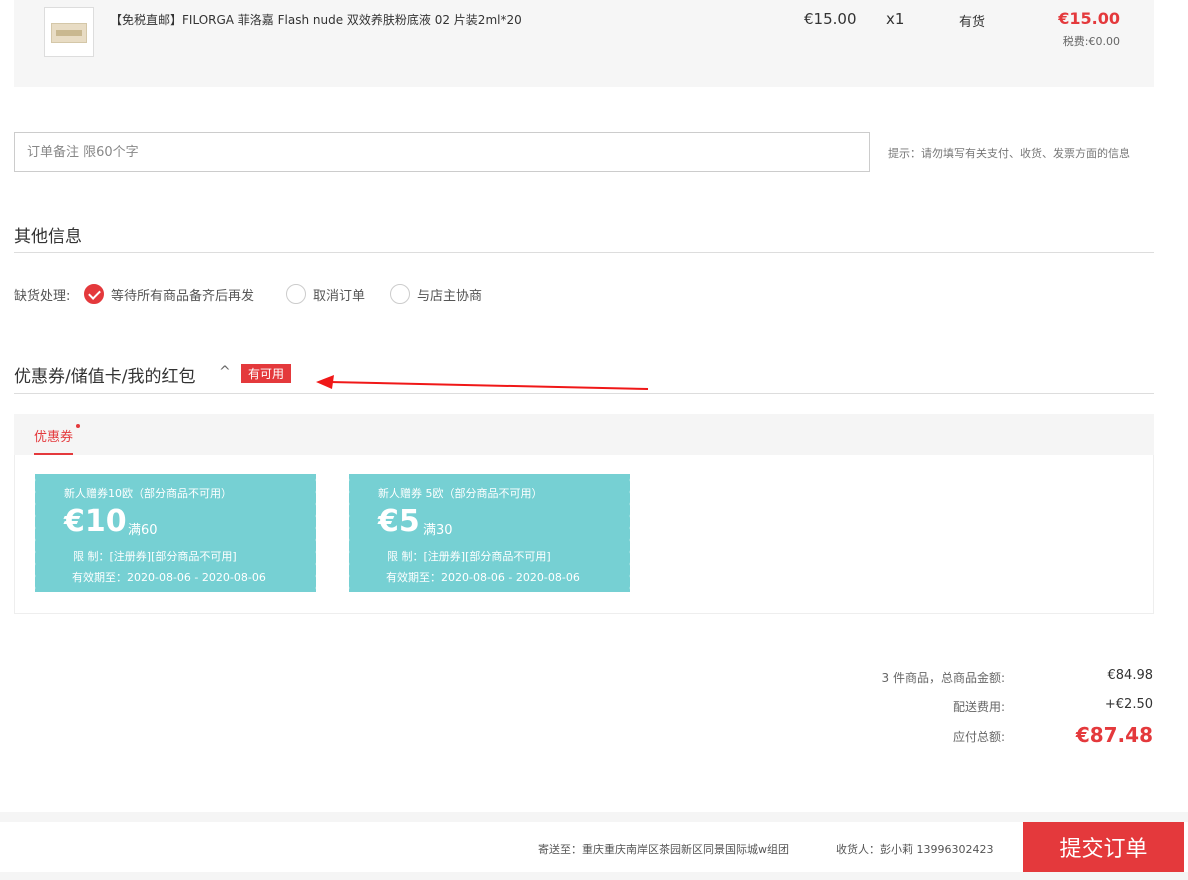 This screenshot has height=880, width=1188. I want to click on remark-hint: 提示：请勿填写有关支付、收货、发票方面的信息, so click(1009, 153).